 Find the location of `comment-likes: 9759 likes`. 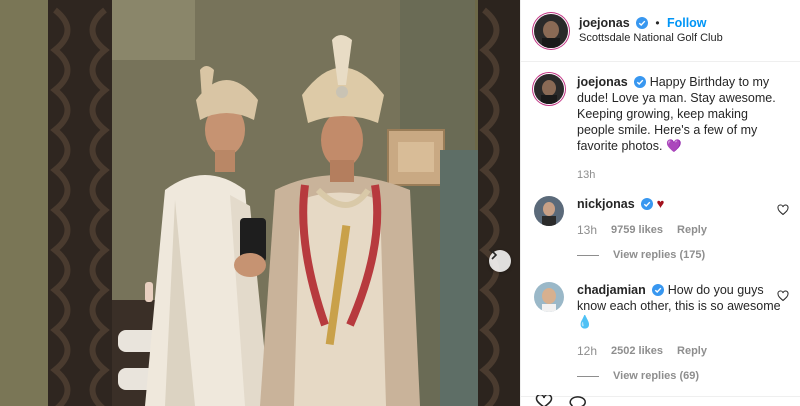

comment-likes: 9759 likes is located at coordinates (637, 230).